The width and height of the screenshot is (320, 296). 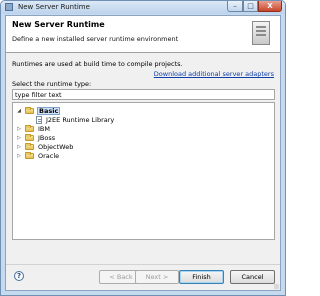 I want to click on tree-item-ibm: ▷ IBM, so click(x=141, y=129).